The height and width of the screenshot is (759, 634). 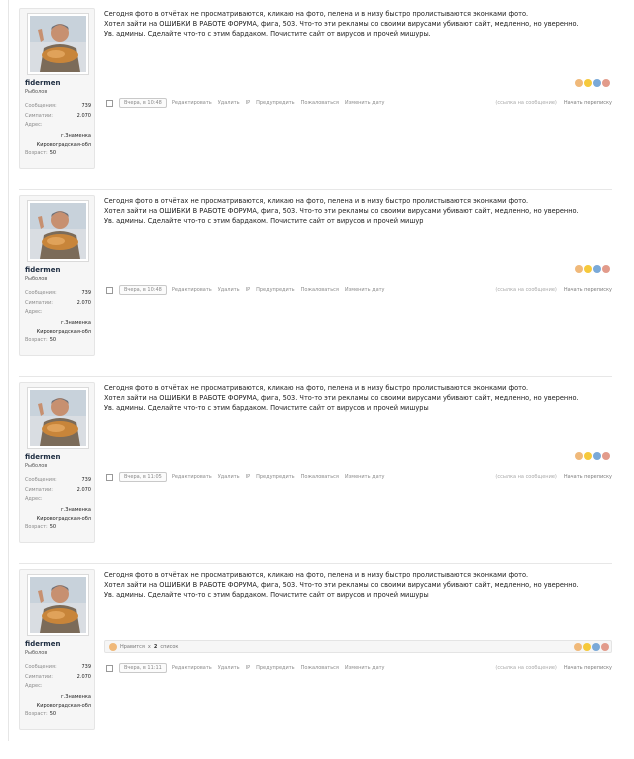 I want to click on likes-label: Нравится, so click(x=132, y=646).